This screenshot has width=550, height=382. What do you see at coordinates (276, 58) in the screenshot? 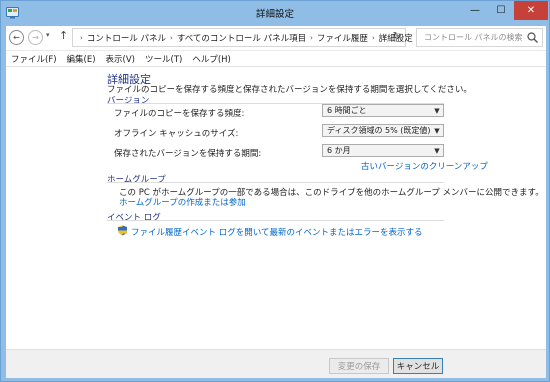
I see `menu-bar: ファイル(F) 編集(E) 表示(V) ツール(T) ヘルプ(H)` at bounding box center [276, 58].